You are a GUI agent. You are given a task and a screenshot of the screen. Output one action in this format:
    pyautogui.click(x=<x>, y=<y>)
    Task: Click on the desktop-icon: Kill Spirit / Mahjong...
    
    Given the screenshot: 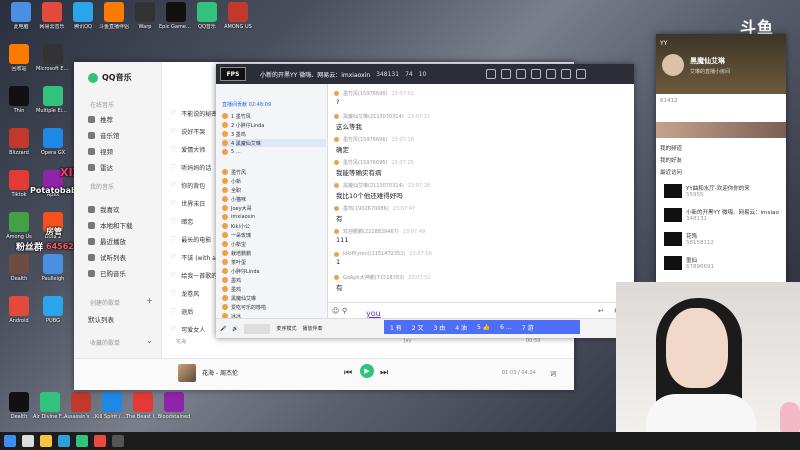 What is the action you would take?
    pyautogui.click(x=112, y=406)
    